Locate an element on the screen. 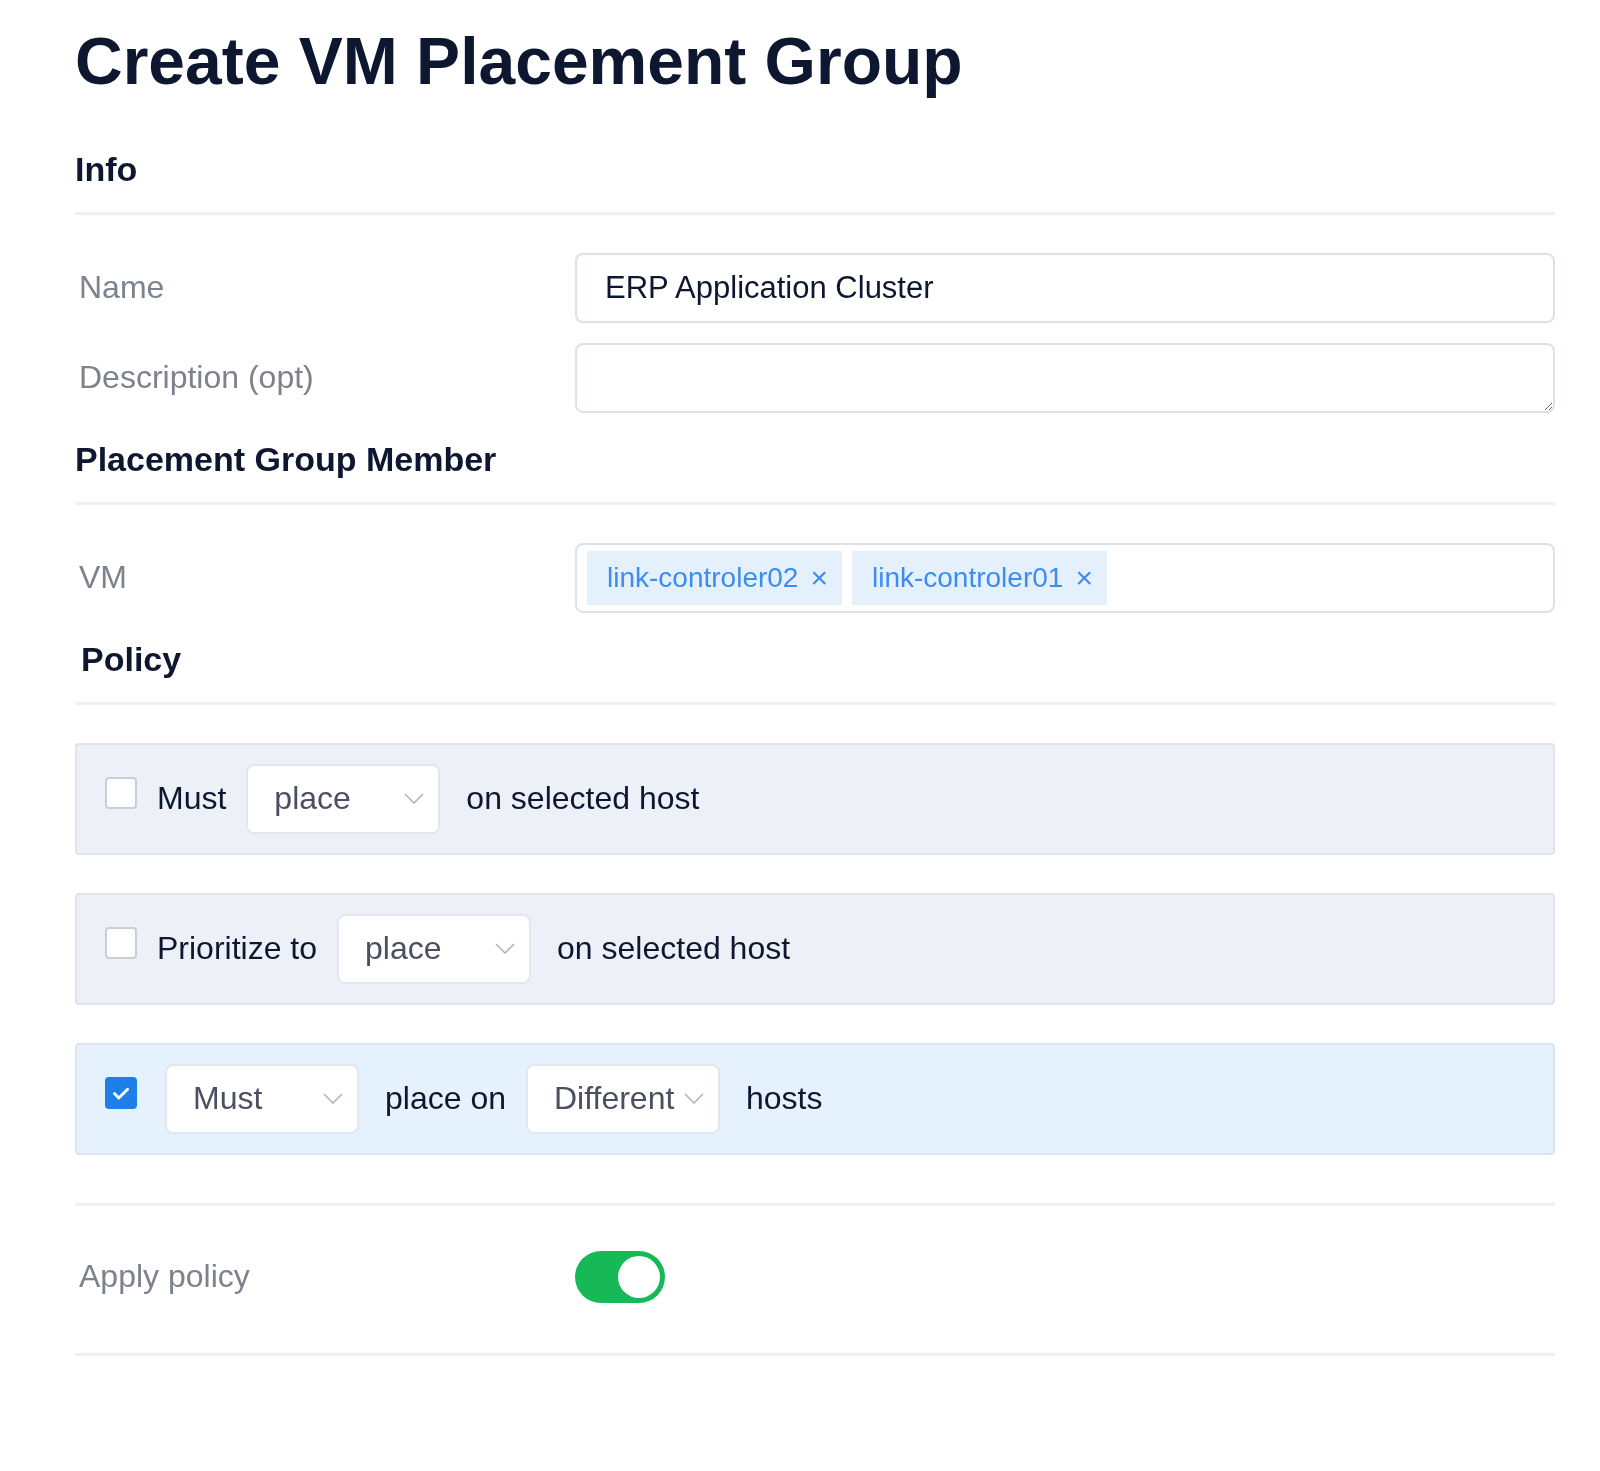  rule-text: Must is located at coordinates (192, 799).